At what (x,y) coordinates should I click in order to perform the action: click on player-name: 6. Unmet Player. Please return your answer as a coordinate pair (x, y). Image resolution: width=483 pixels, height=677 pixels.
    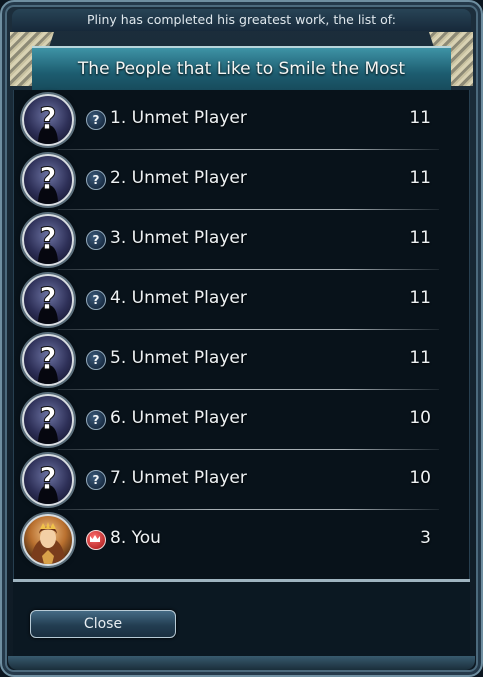
    Looking at the image, I should click on (178, 418).